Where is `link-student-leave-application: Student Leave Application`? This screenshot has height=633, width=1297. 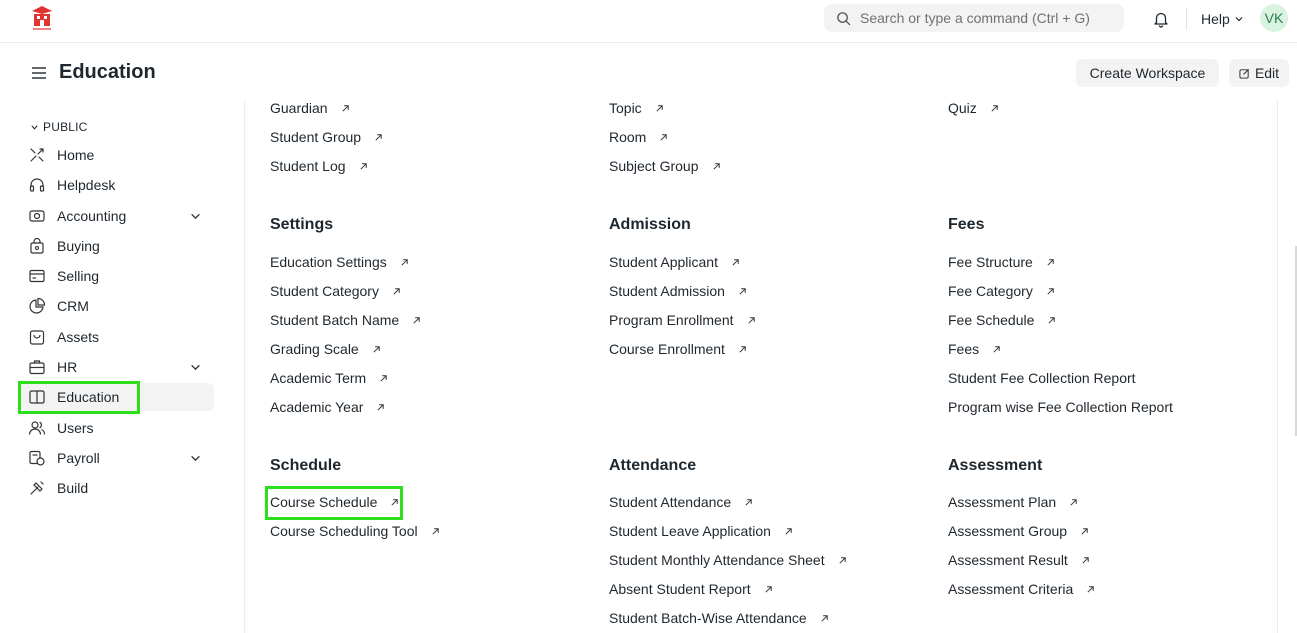
link-student-leave-application: Student Leave Application is located at coordinates (701, 531).